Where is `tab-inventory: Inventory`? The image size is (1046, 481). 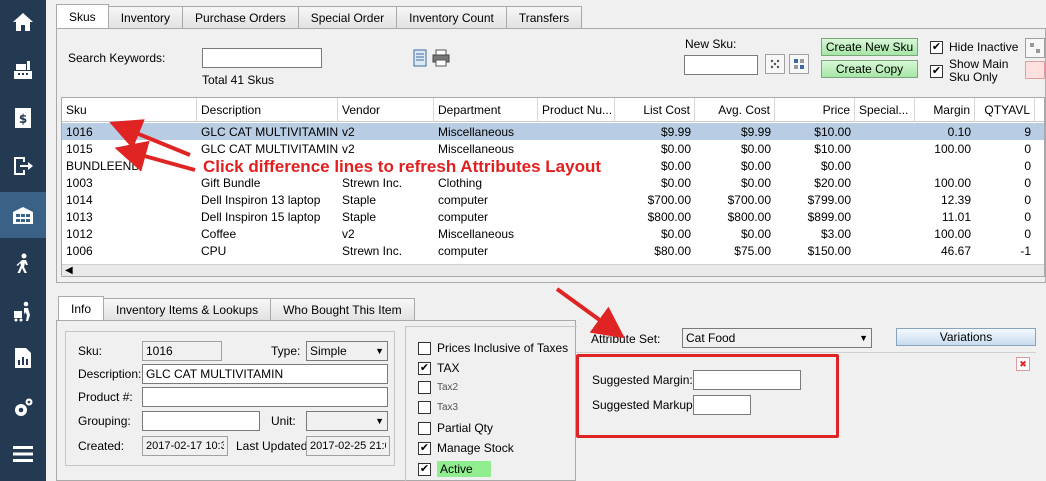
tab-inventory: Inventory is located at coordinates (145, 17).